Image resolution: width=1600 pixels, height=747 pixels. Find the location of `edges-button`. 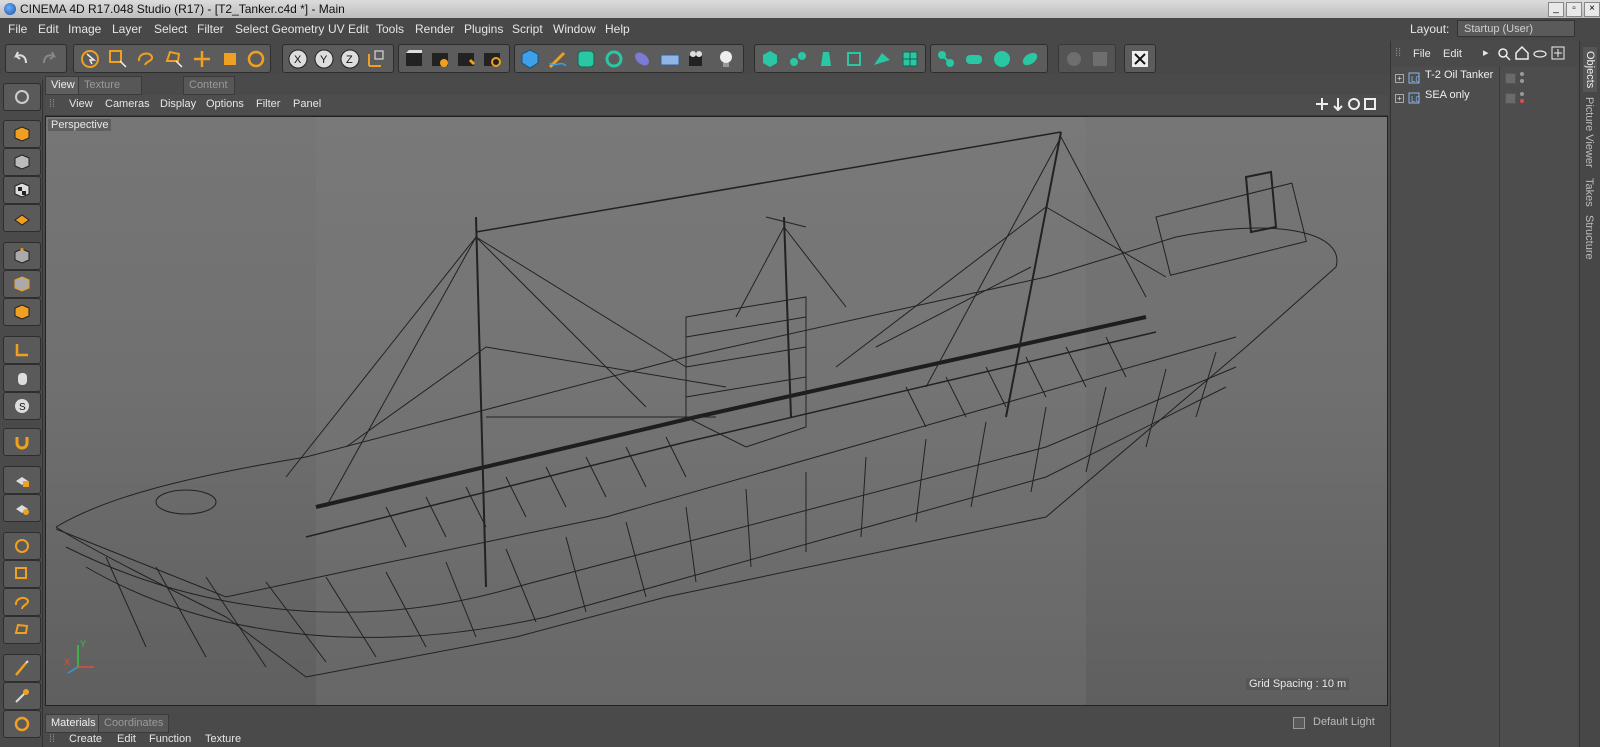

edges-button is located at coordinates (22, 284).